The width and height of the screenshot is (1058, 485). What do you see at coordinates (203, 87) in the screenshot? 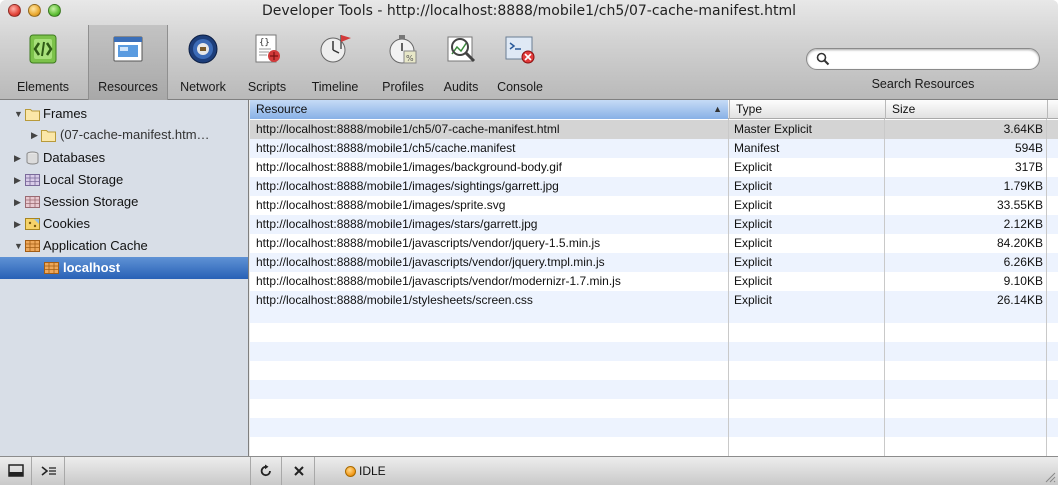
I see `toolbar-label: Network` at bounding box center [203, 87].